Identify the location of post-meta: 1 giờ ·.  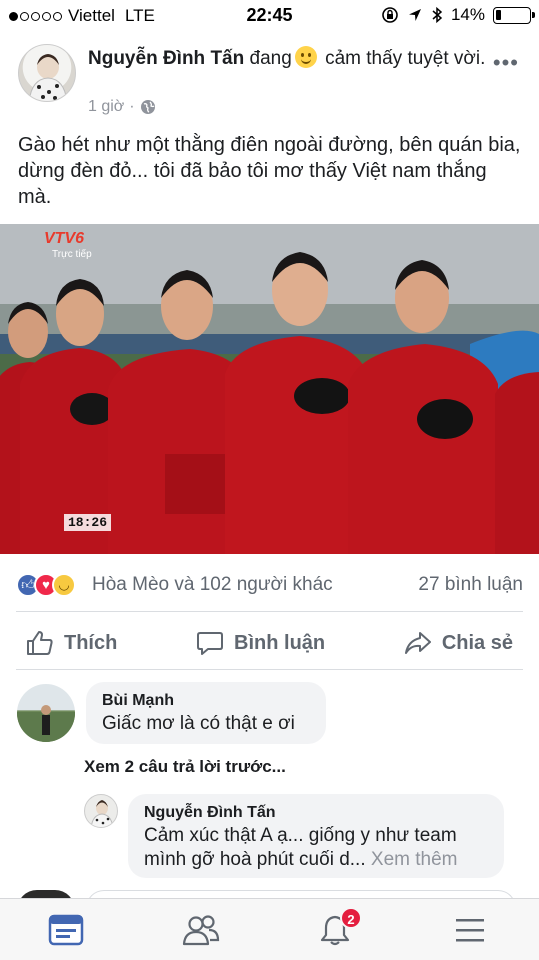
(122, 107).